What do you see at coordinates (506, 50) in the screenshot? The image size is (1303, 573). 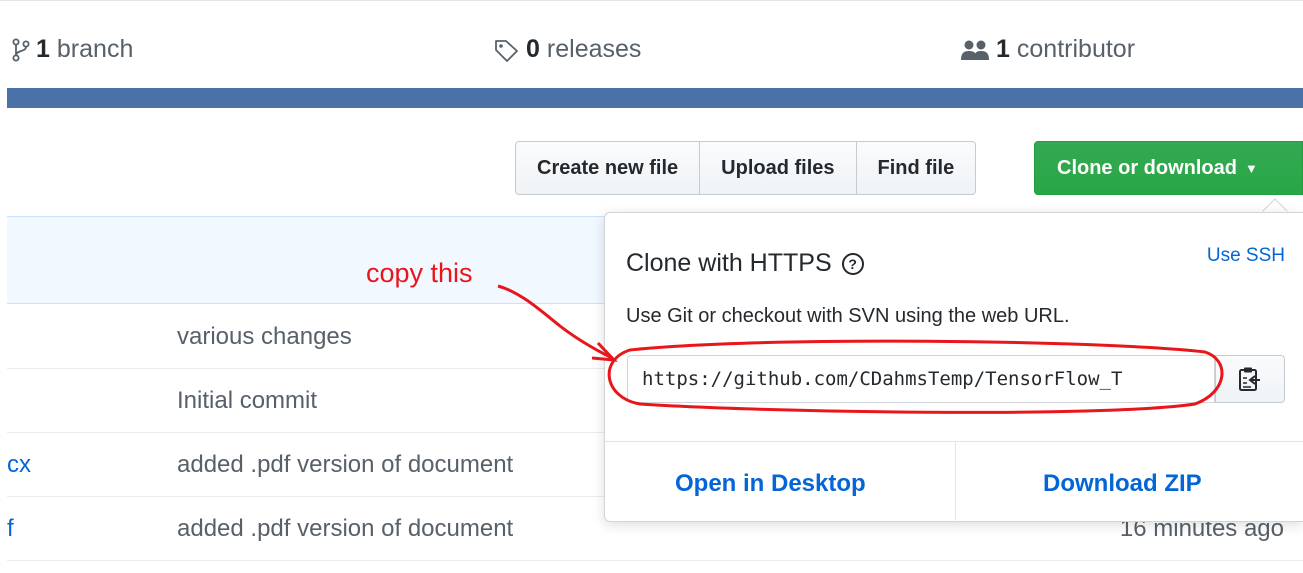 I see `tag-icon` at bounding box center [506, 50].